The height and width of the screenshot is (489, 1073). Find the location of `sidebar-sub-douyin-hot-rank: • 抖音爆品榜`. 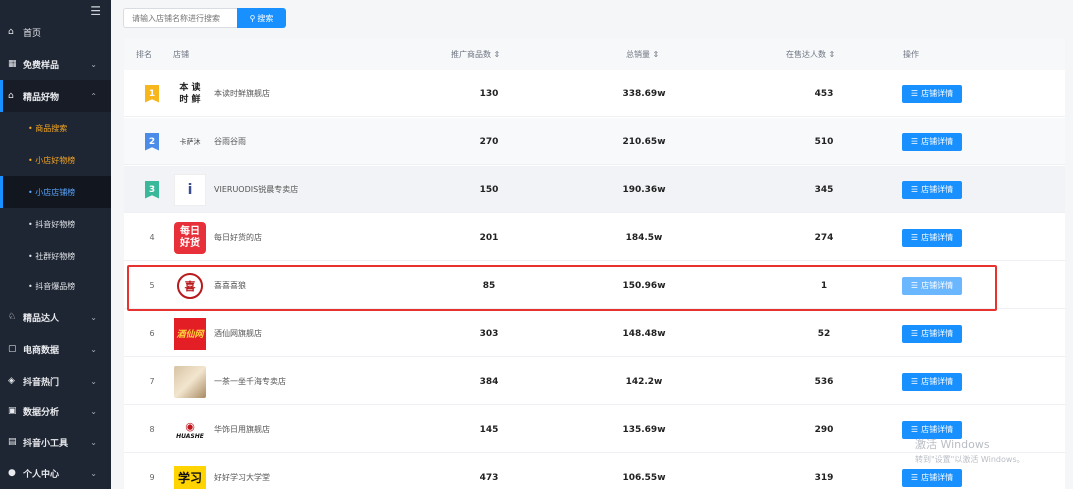

sidebar-sub-douyin-hot-rank: • 抖音爆品榜 is located at coordinates (55, 286).